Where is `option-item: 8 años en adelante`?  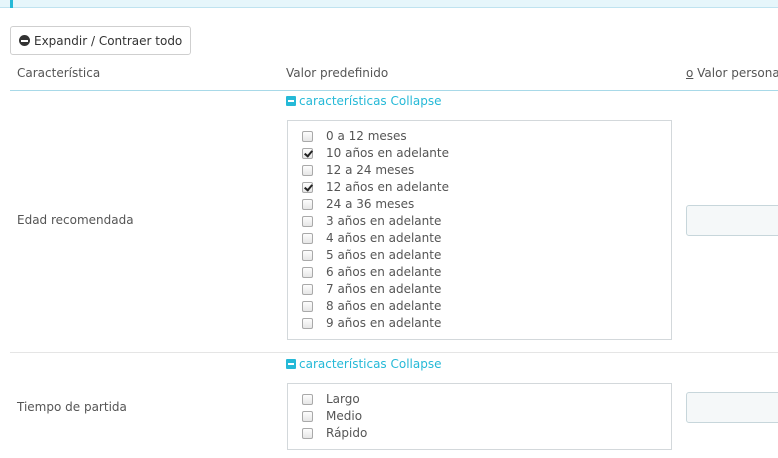 option-item: 8 años en adelante is located at coordinates (371, 306).